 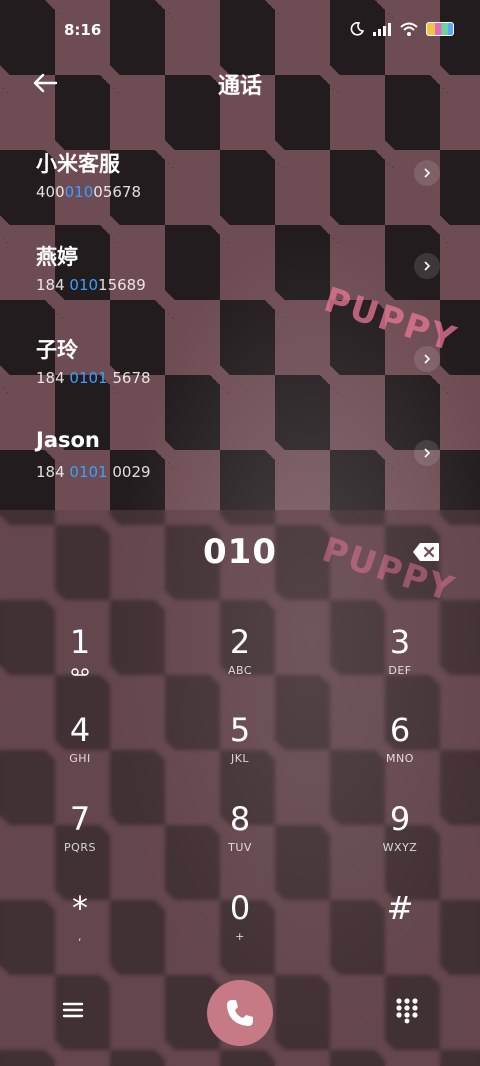 What do you see at coordinates (240, 370) in the screenshot?
I see `contact-row: 子玲 184 0101 5678` at bounding box center [240, 370].